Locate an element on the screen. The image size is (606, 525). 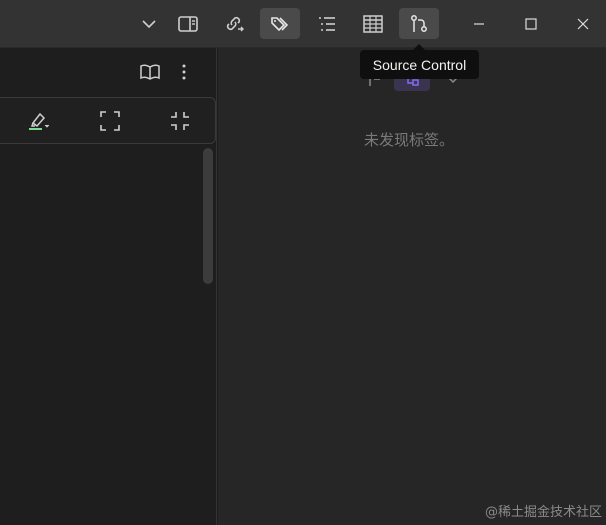
source-control-tooltip: Source Control is located at coordinates (419, 61).